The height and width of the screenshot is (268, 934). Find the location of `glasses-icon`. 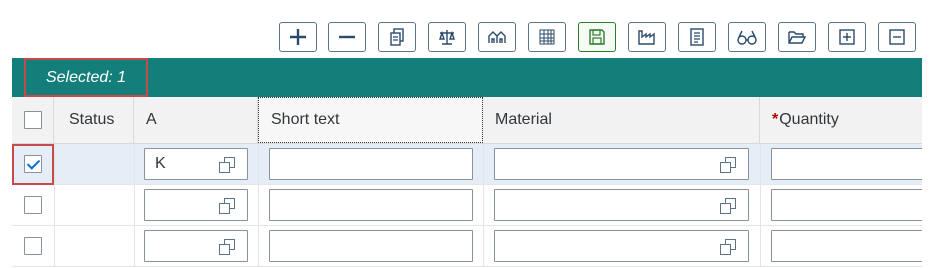

glasses-icon is located at coordinates (747, 37).